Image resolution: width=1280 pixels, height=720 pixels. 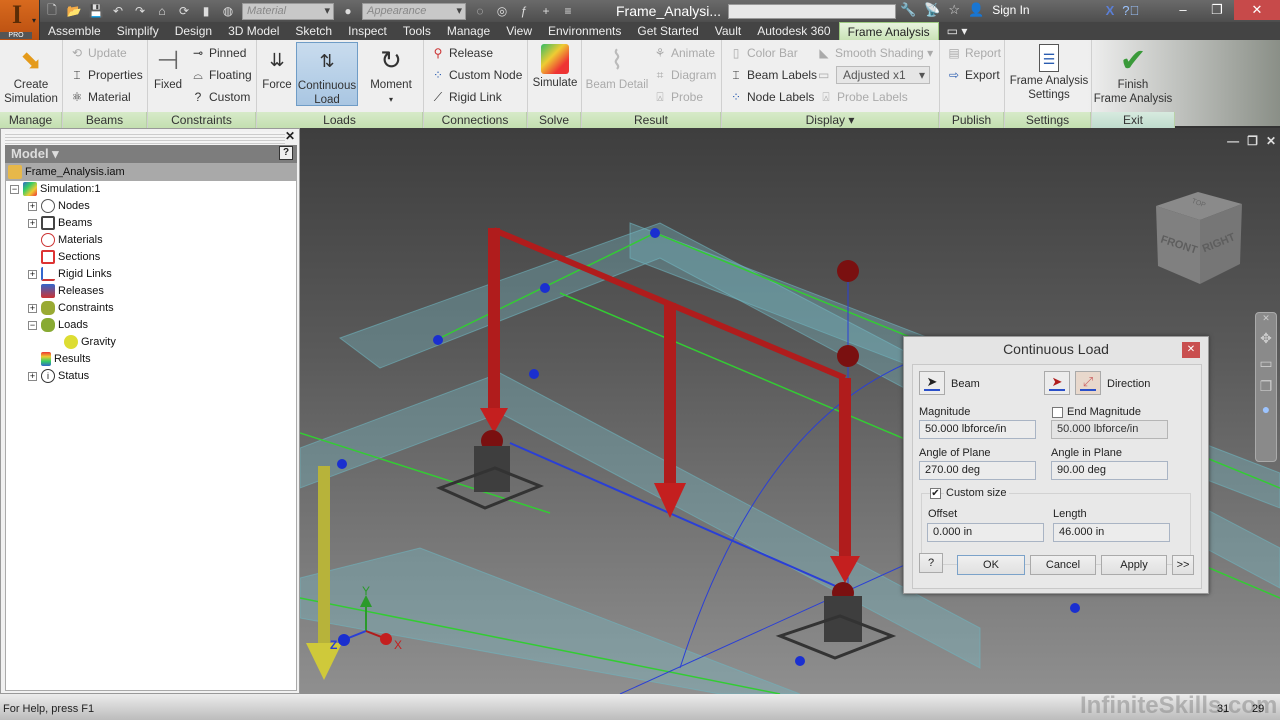 I want to click on orbit-icon: ●, so click(x=1266, y=409).